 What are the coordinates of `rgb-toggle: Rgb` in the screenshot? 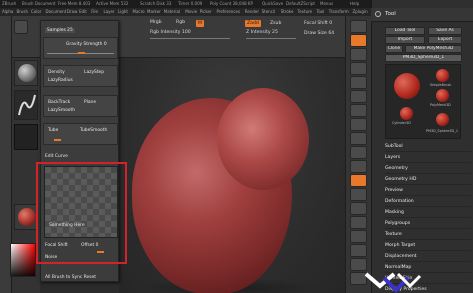 It's located at (180, 22).